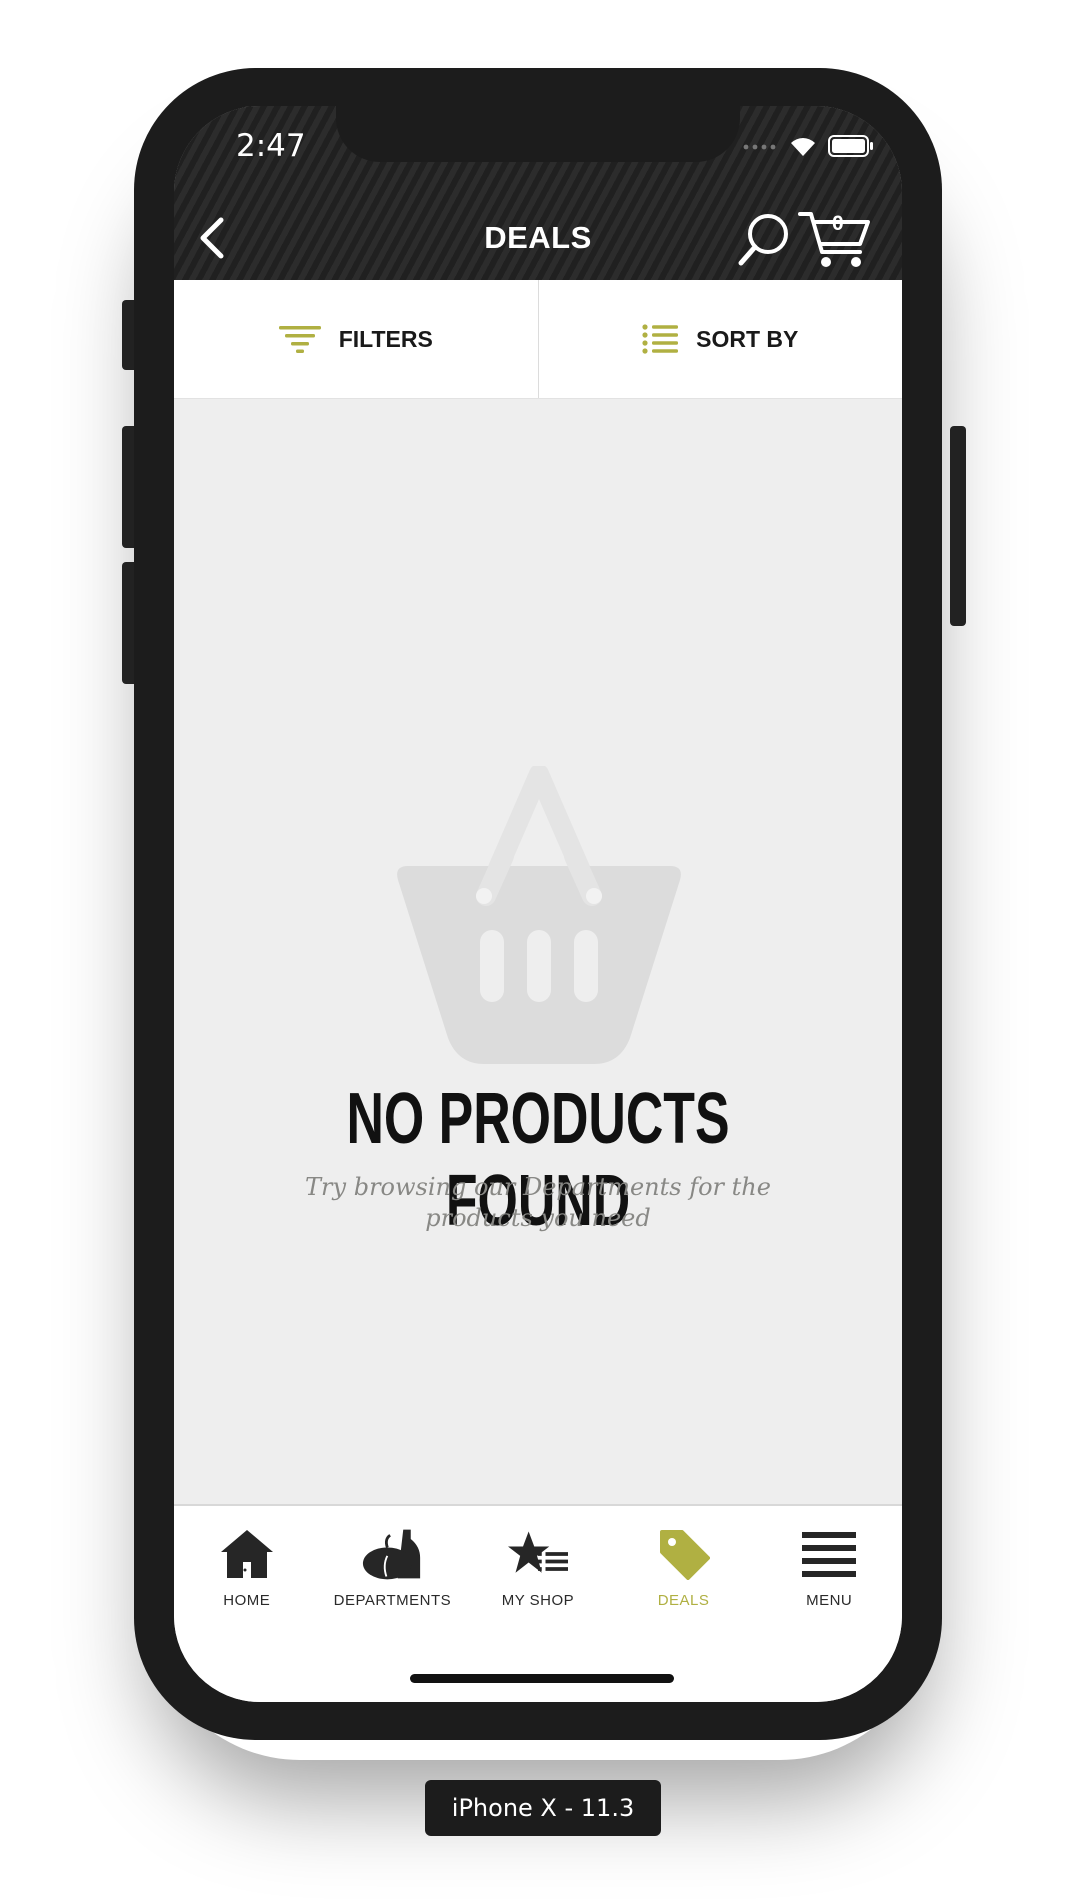 This screenshot has height=1900, width=1076. I want to click on tab-label: HOME, so click(247, 1600).